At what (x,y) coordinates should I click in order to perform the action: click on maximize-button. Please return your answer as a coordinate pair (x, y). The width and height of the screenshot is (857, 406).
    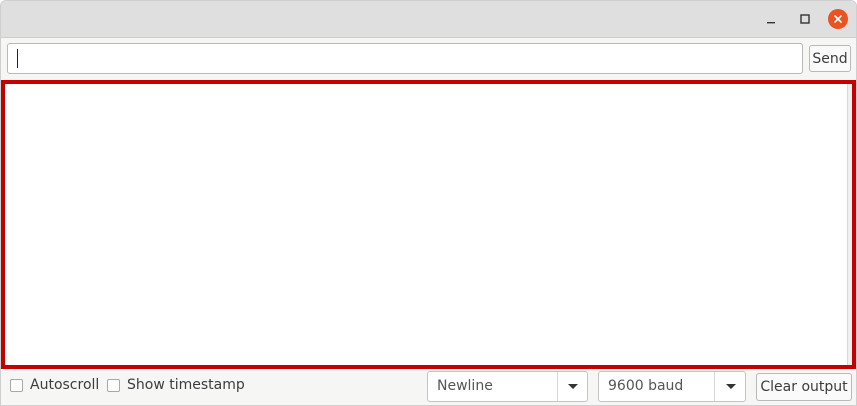
    Looking at the image, I should click on (805, 19).